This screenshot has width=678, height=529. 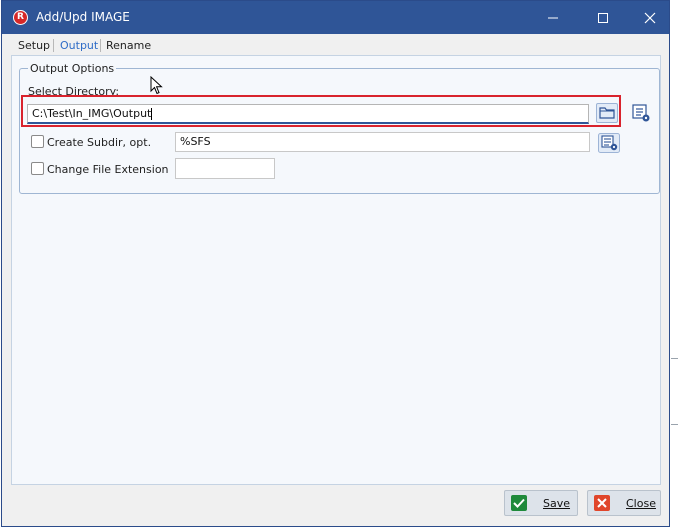 What do you see at coordinates (336, 502) in the screenshot?
I see `dialog-footer: Save Close` at bounding box center [336, 502].